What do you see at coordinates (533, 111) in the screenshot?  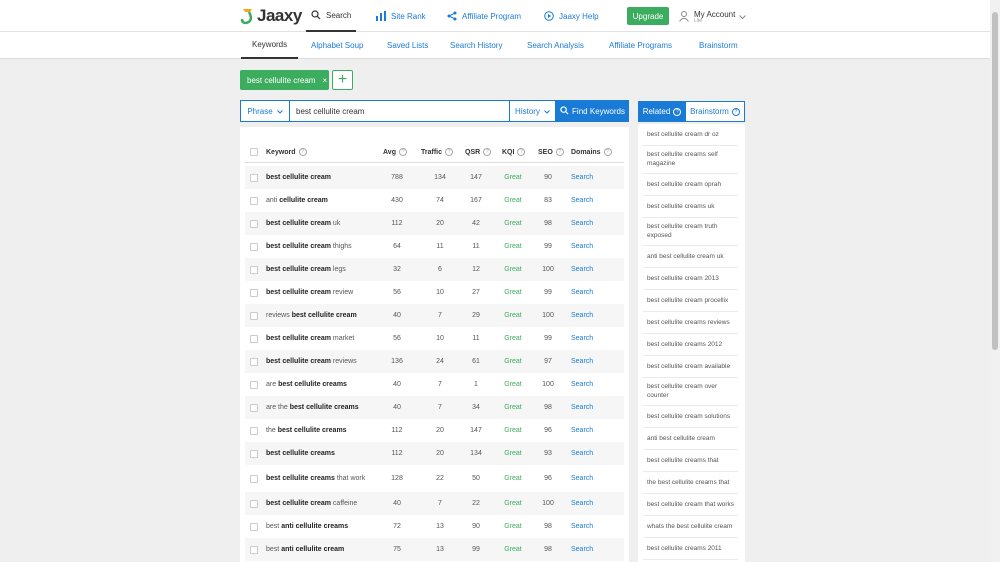 I see `history-dropdown: History` at bounding box center [533, 111].